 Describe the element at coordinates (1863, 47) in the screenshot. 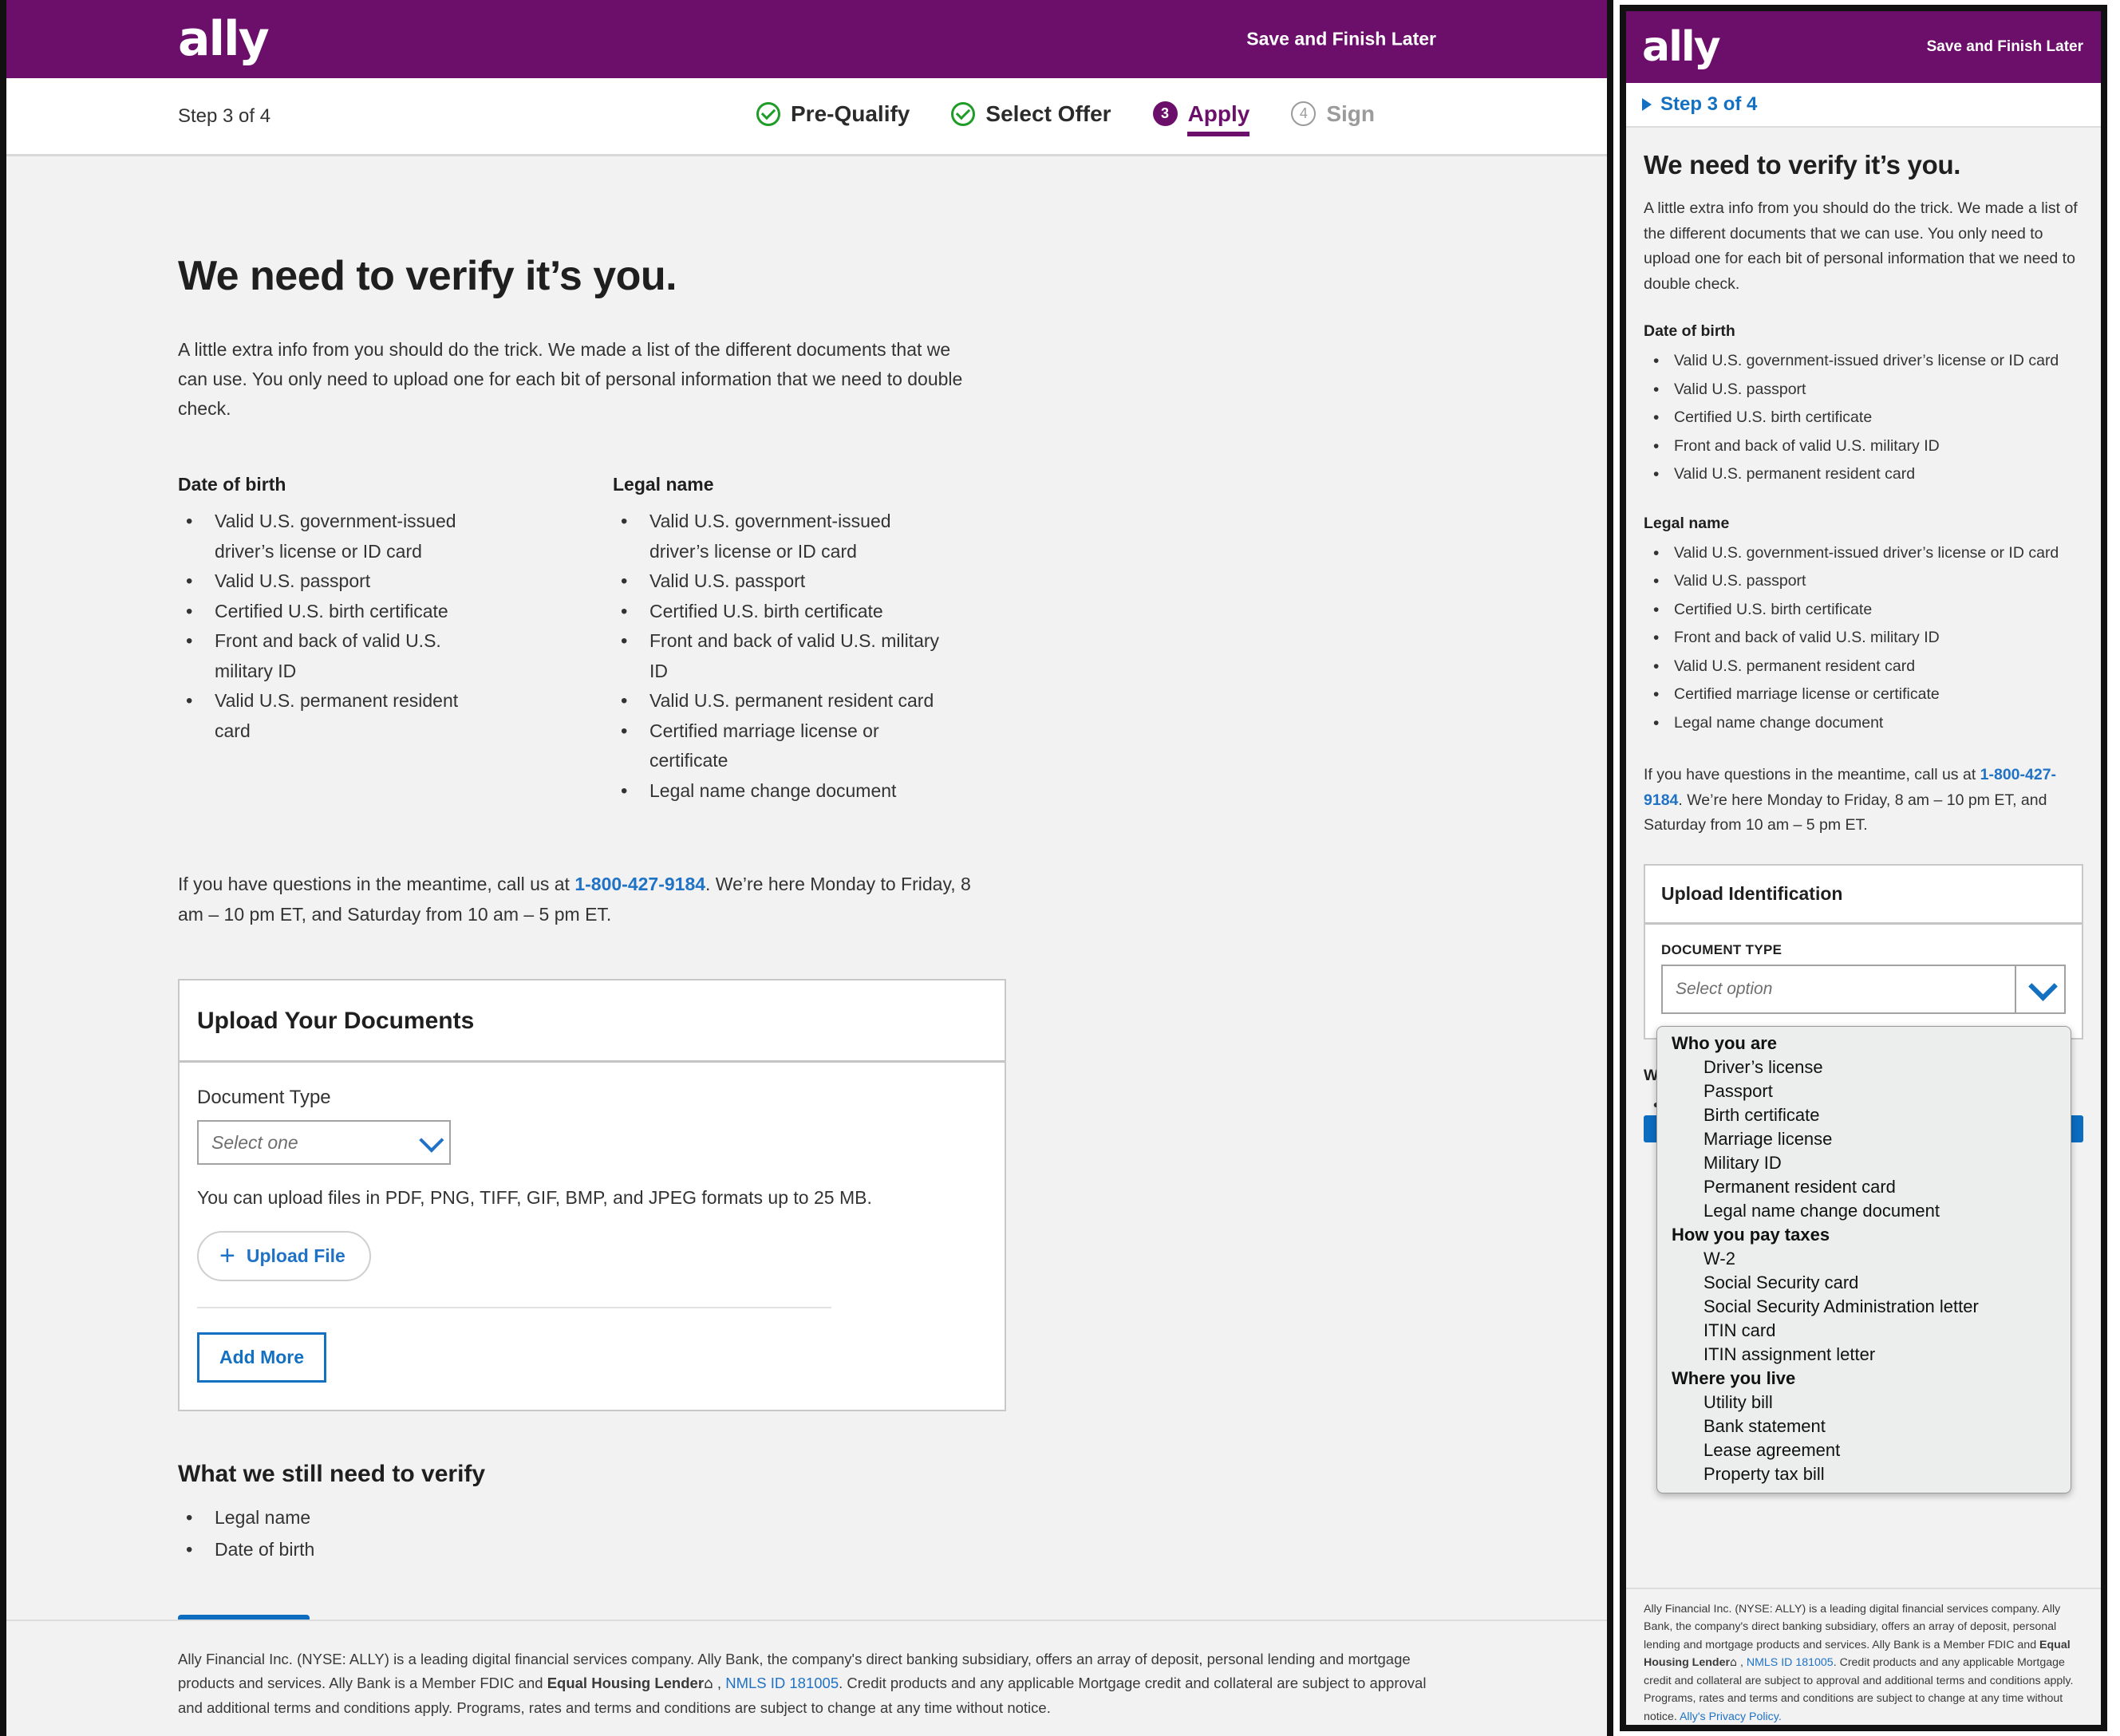

I see `mobile-header: ally Save and Finish Later` at that location.